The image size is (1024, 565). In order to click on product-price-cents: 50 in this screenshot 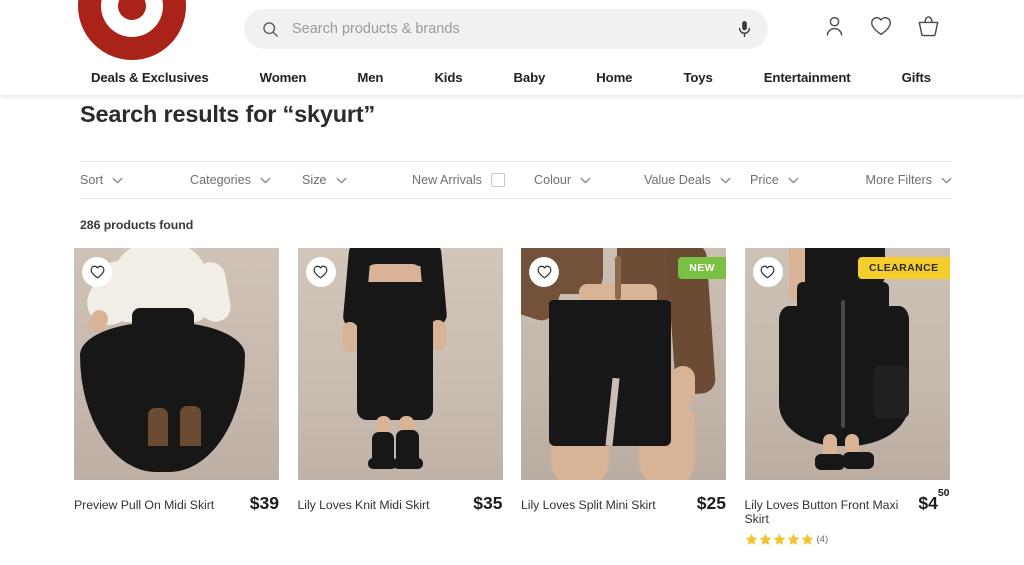, I will do `click(943, 493)`.